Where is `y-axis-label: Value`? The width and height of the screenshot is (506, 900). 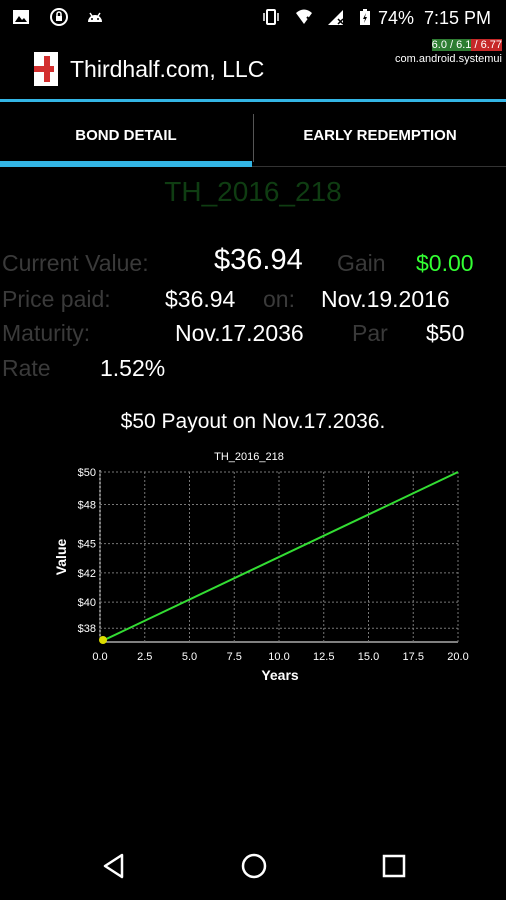
y-axis-label: Value is located at coordinates (61, 557).